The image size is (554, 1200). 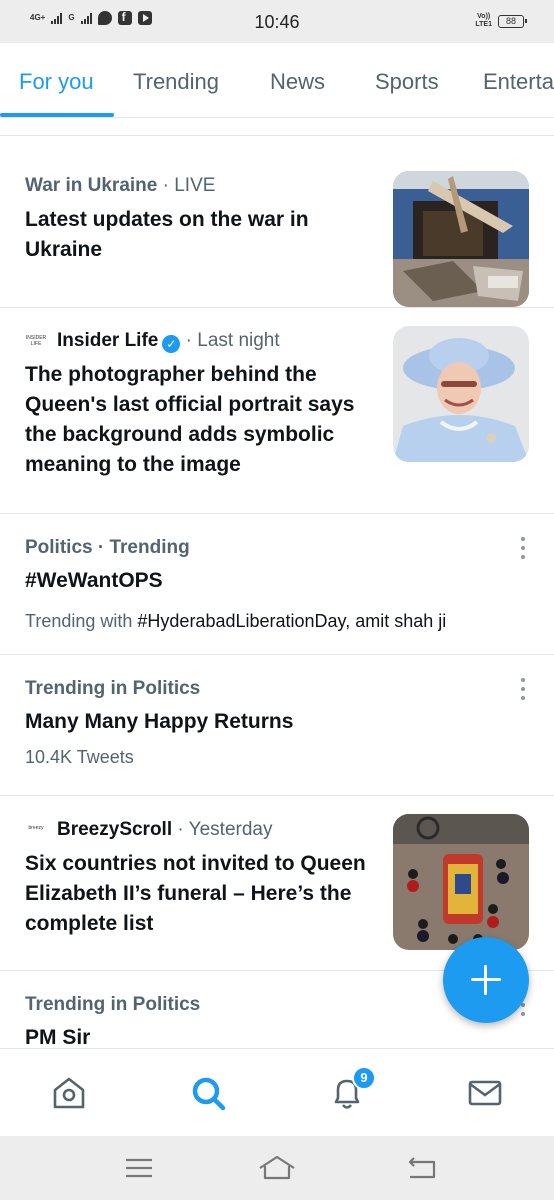 I want to click on active-tab-indicator, so click(x=57, y=115).